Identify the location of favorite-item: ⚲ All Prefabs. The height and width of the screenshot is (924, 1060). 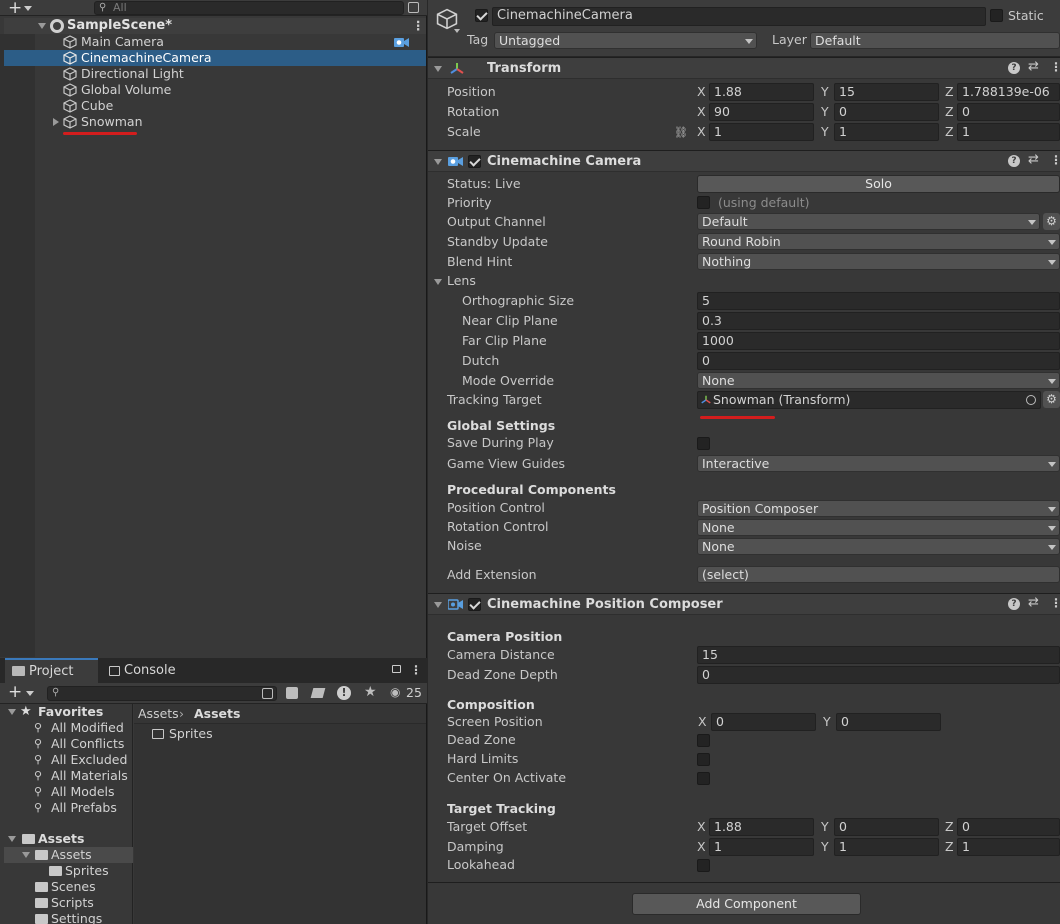
(68, 808).